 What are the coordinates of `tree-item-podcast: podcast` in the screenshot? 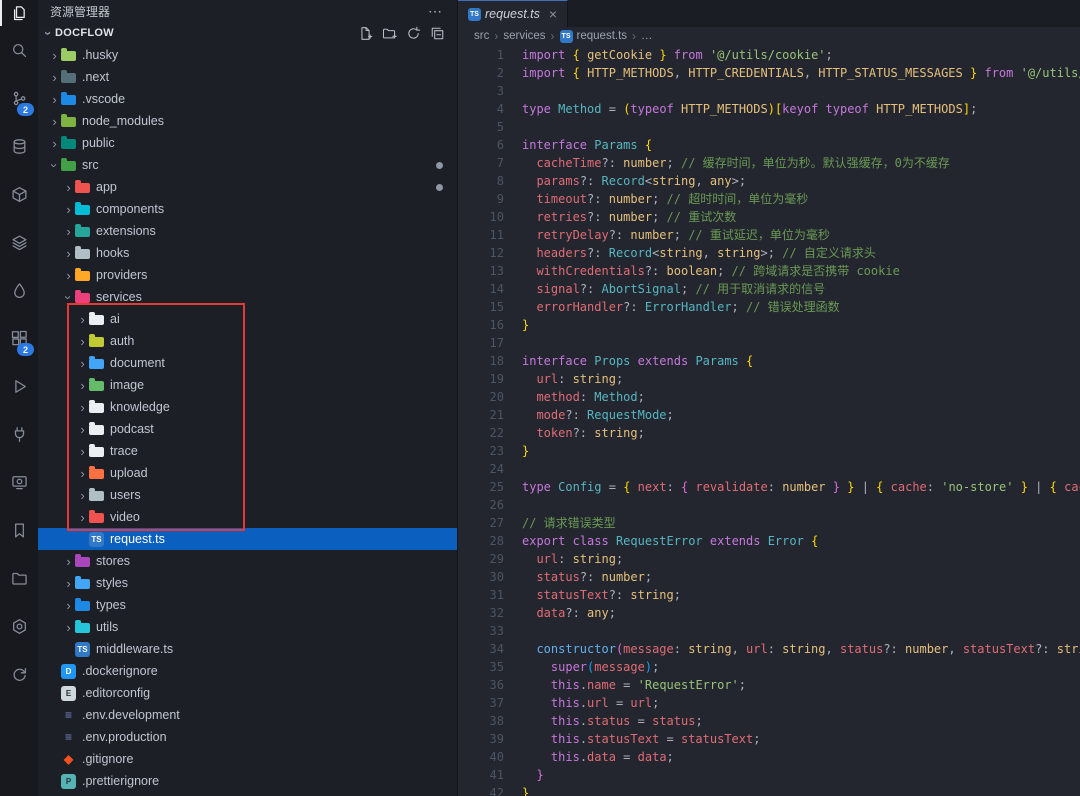 It's located at (247, 429).